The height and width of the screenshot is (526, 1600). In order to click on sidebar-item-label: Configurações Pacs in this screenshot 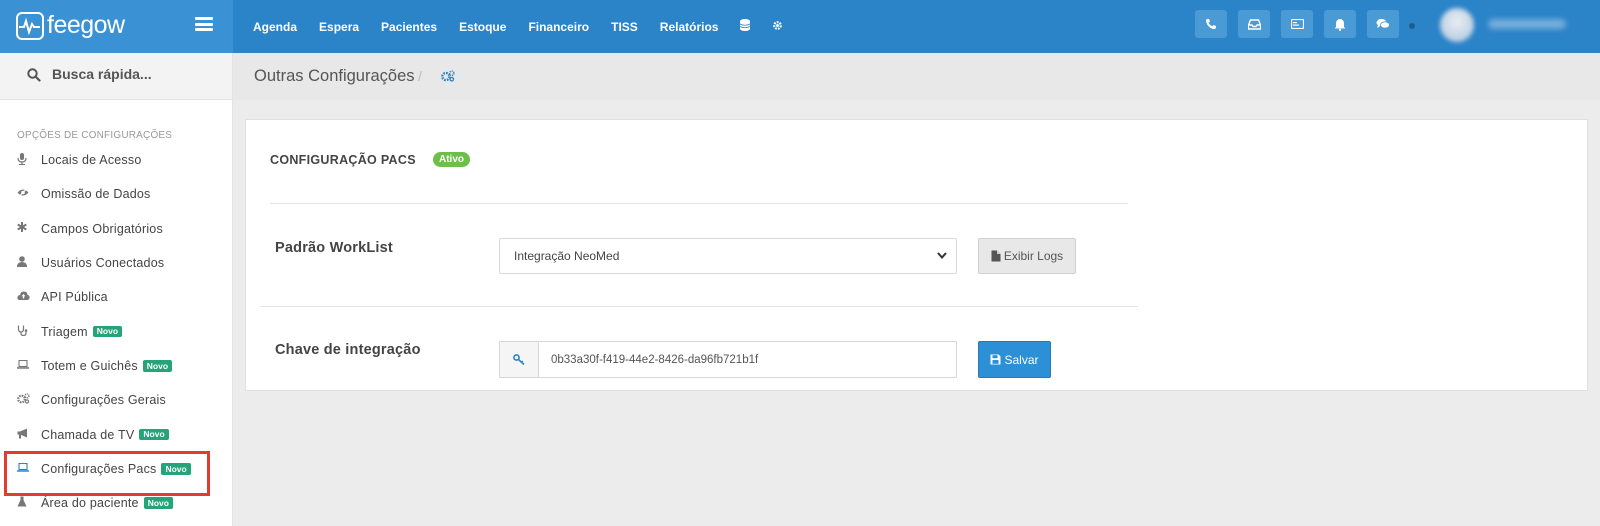, I will do `click(99, 468)`.